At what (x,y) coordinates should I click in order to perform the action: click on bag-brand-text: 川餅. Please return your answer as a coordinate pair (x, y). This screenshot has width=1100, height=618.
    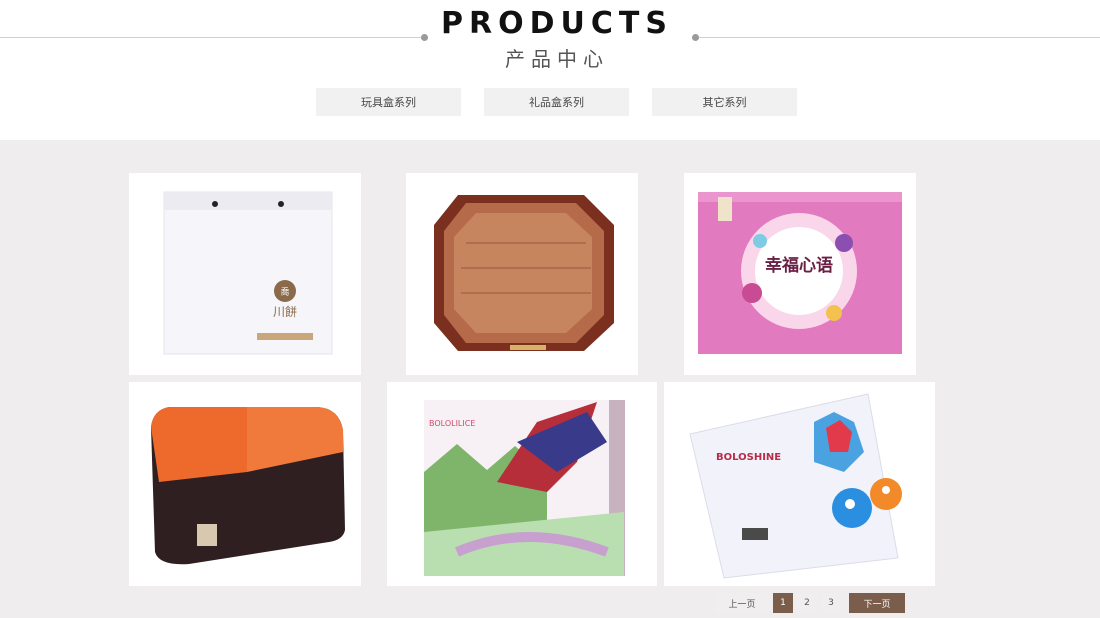
    Looking at the image, I should click on (285, 311).